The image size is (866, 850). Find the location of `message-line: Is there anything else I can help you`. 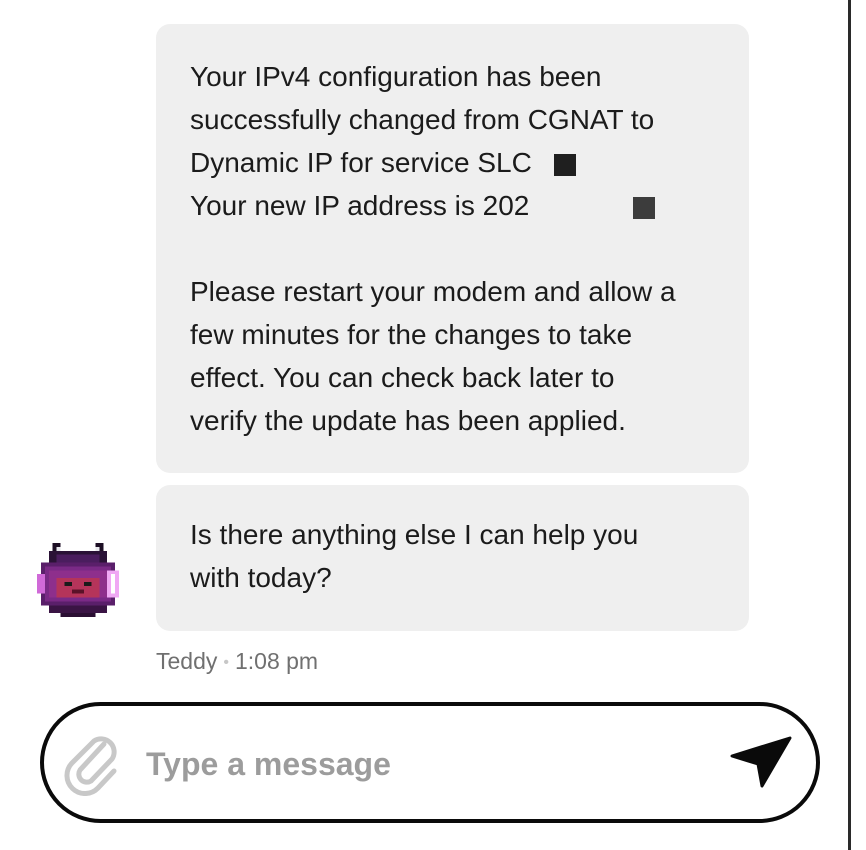

message-line: Is there anything else I can help you is located at coordinates (414, 534).